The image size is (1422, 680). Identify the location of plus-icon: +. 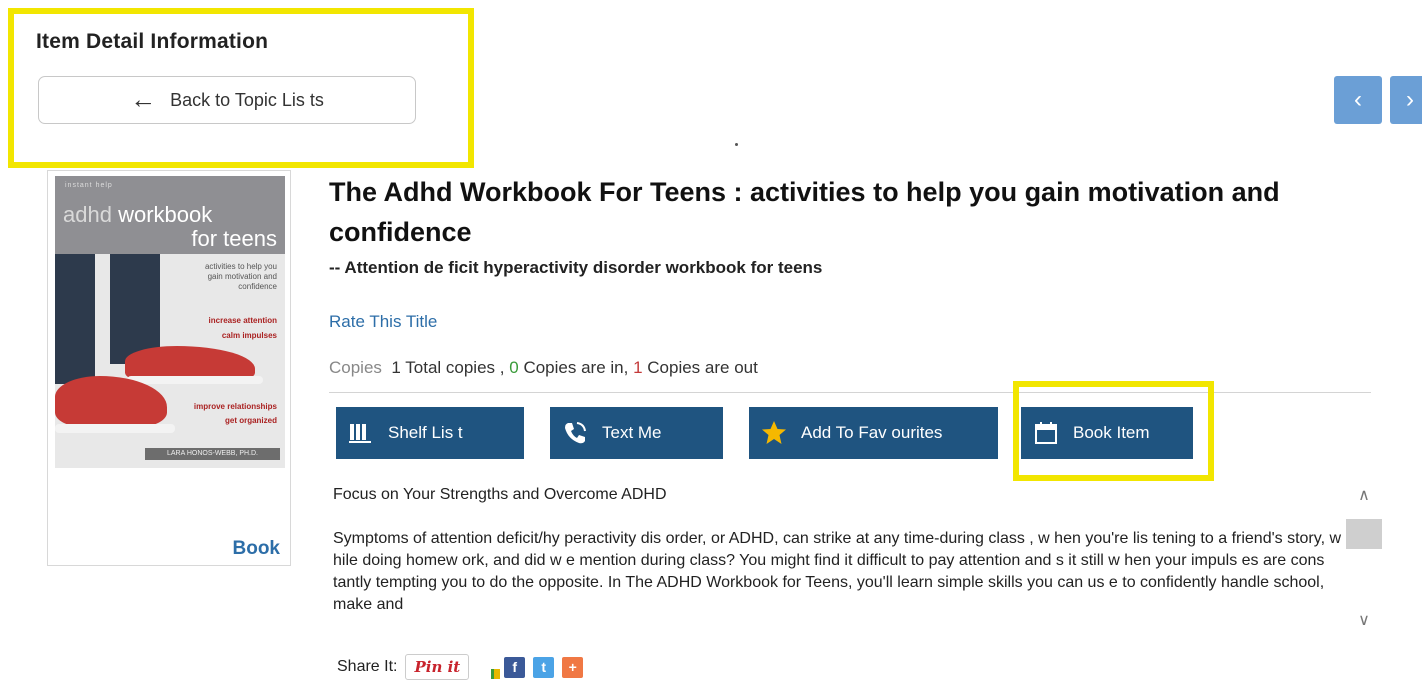
(573, 667).